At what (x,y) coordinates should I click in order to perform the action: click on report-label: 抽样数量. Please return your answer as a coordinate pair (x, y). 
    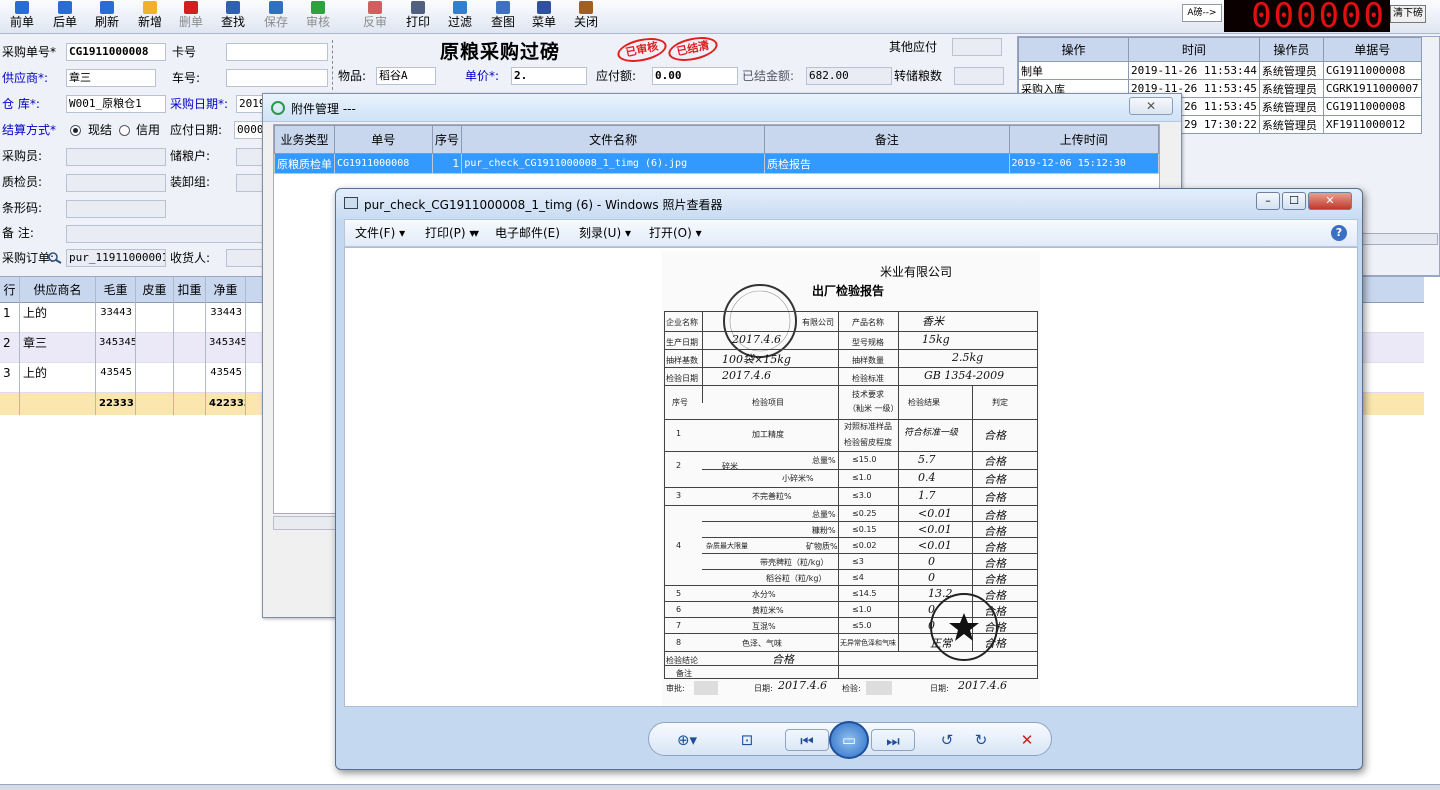
    Looking at the image, I should click on (868, 360).